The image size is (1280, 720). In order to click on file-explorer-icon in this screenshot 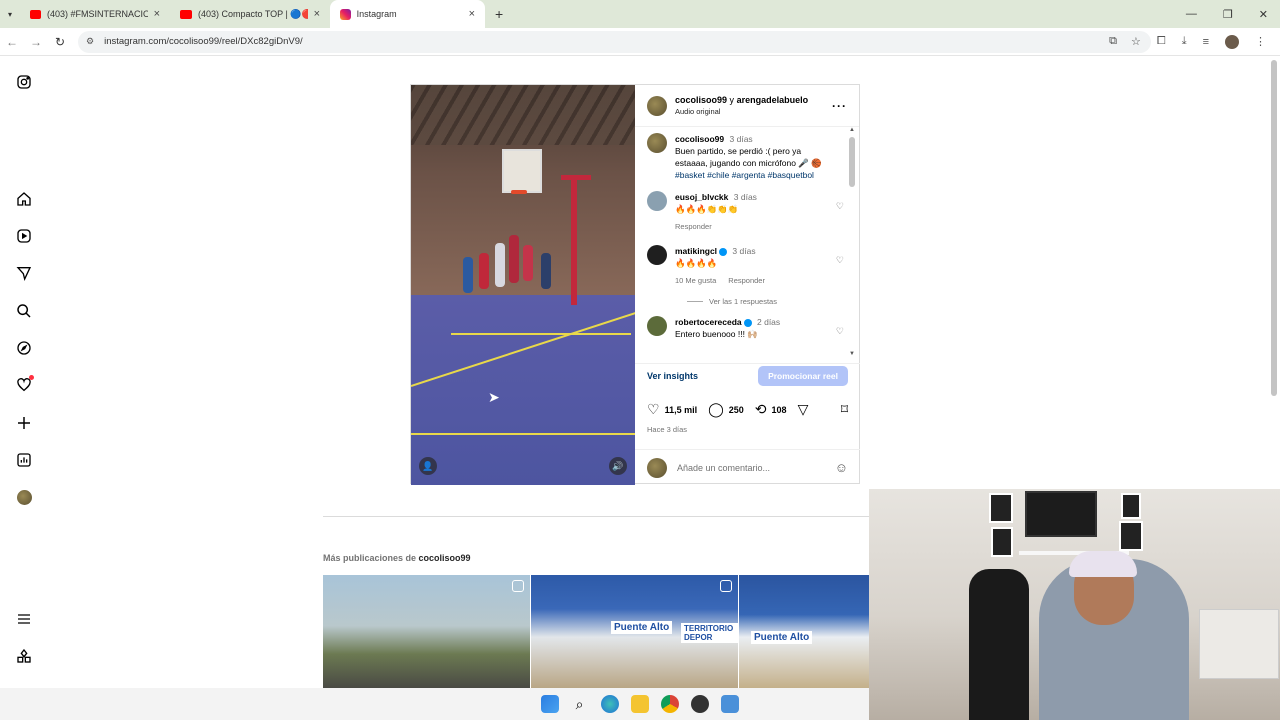, I will do `click(639, 704)`.